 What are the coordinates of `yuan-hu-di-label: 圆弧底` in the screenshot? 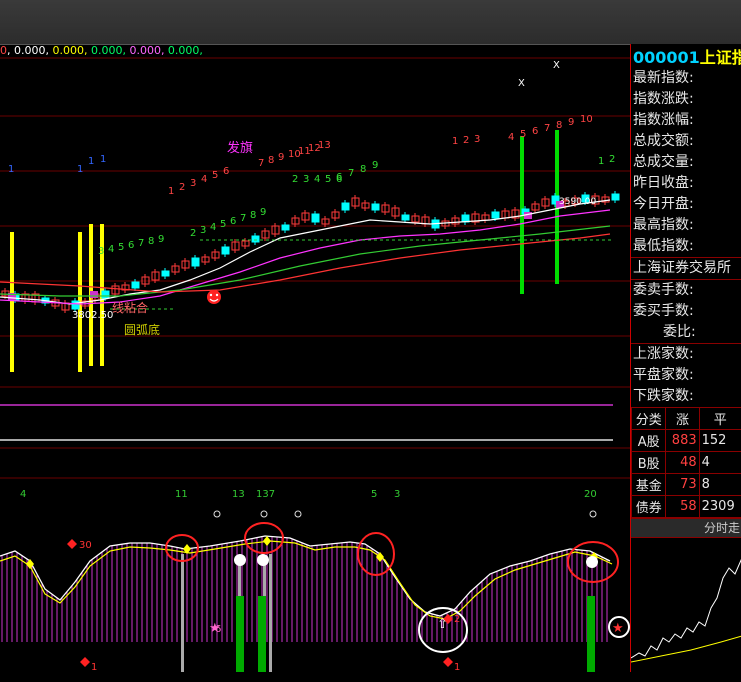 It's located at (142, 329).